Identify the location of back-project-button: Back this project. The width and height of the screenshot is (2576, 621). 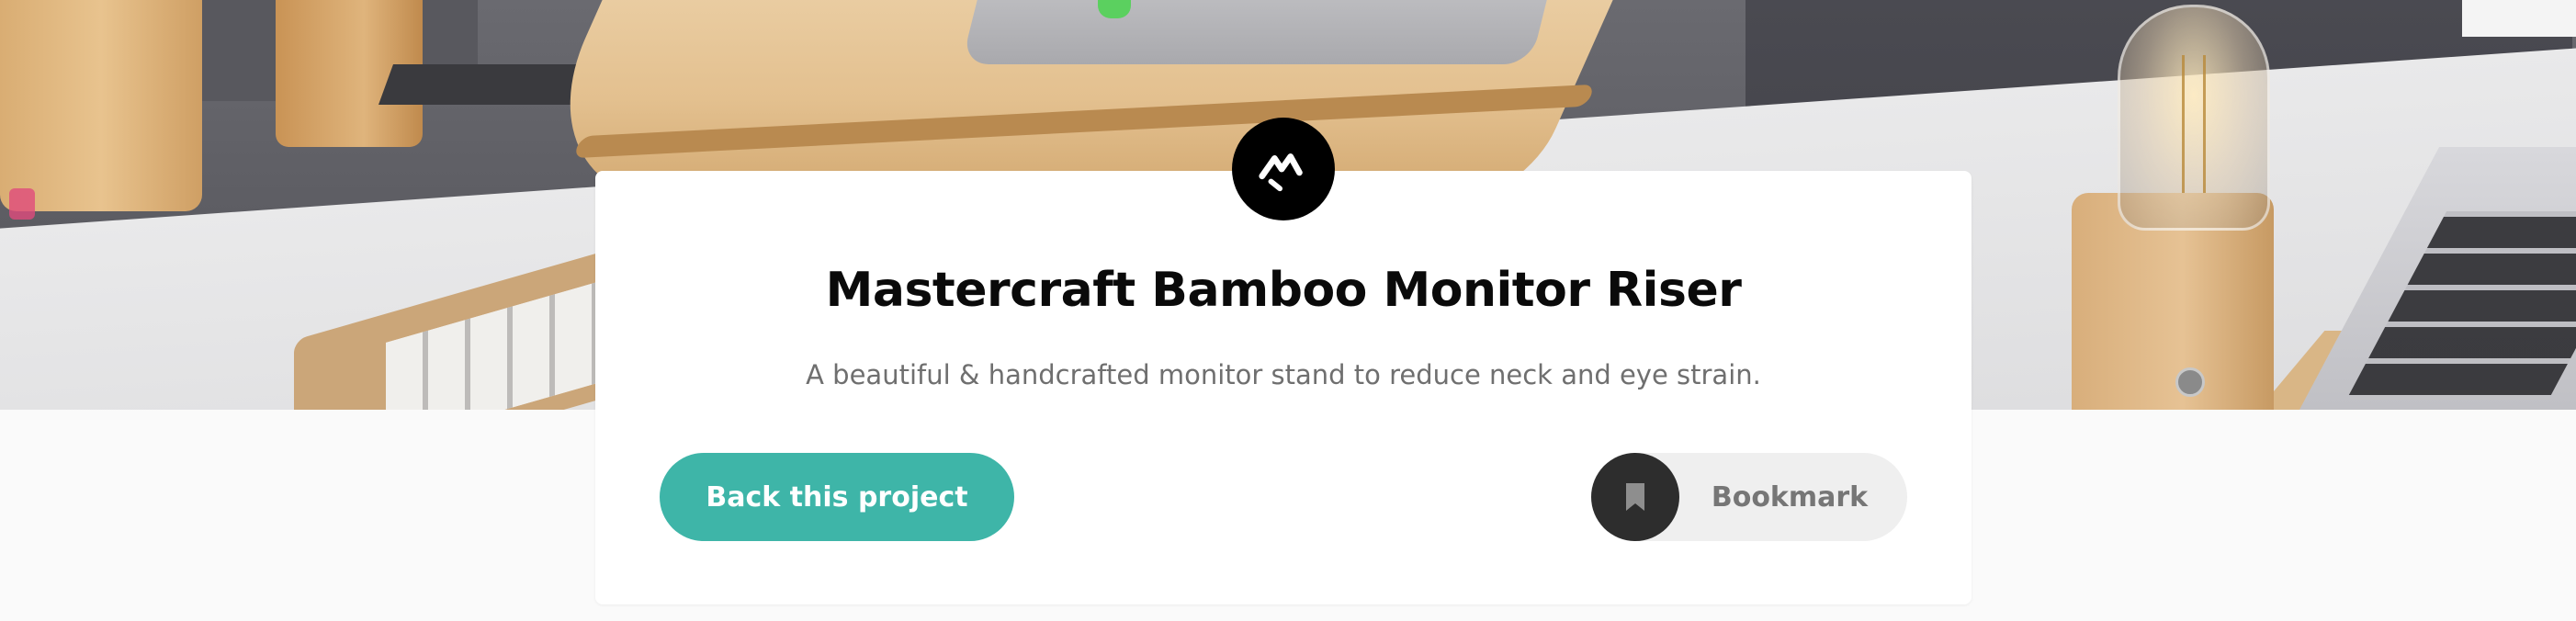
(837, 497).